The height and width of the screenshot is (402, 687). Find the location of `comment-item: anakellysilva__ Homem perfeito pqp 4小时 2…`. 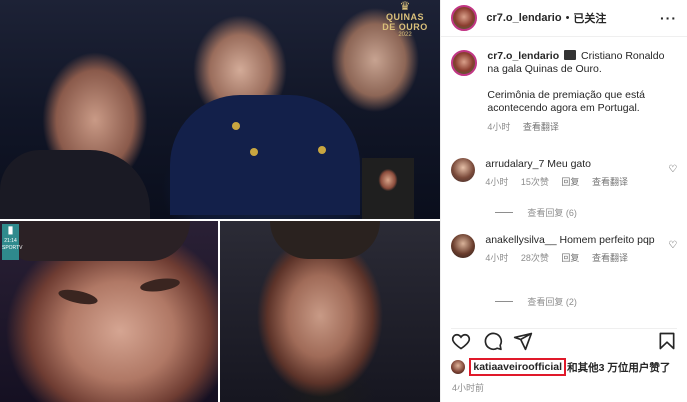

comment-item: anakellysilva__ Homem perfeito pqp 4小时 2… is located at coordinates (564, 249).